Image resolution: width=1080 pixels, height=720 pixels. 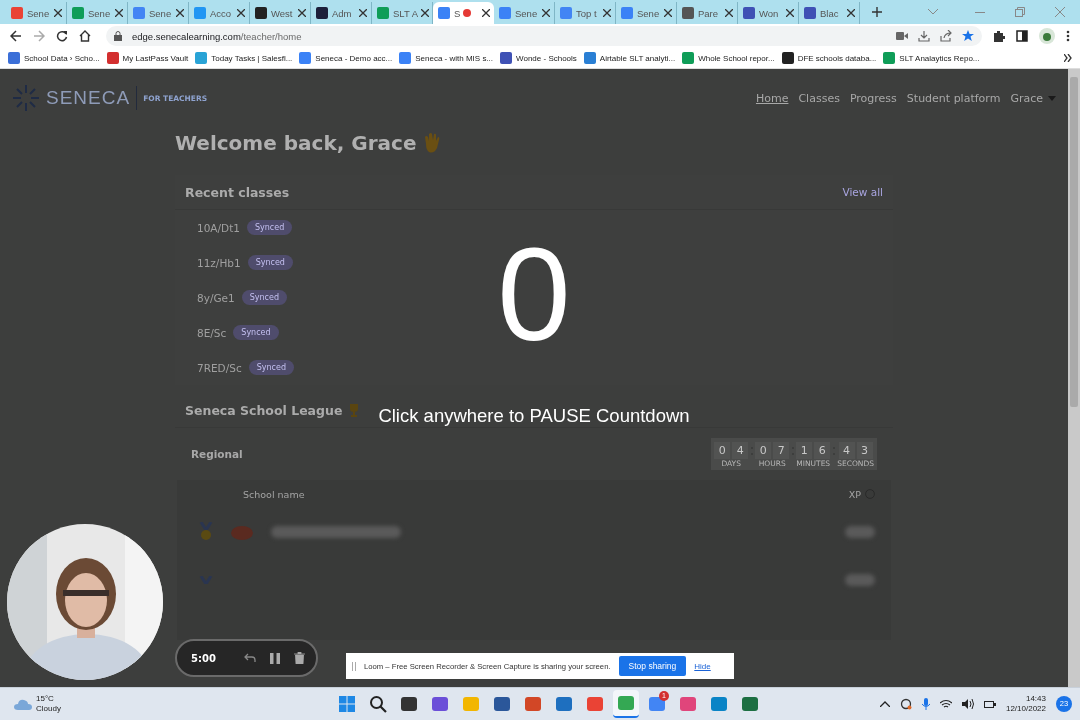 What do you see at coordinates (862, 192) in the screenshot?
I see `view-all-link: View all` at bounding box center [862, 192].